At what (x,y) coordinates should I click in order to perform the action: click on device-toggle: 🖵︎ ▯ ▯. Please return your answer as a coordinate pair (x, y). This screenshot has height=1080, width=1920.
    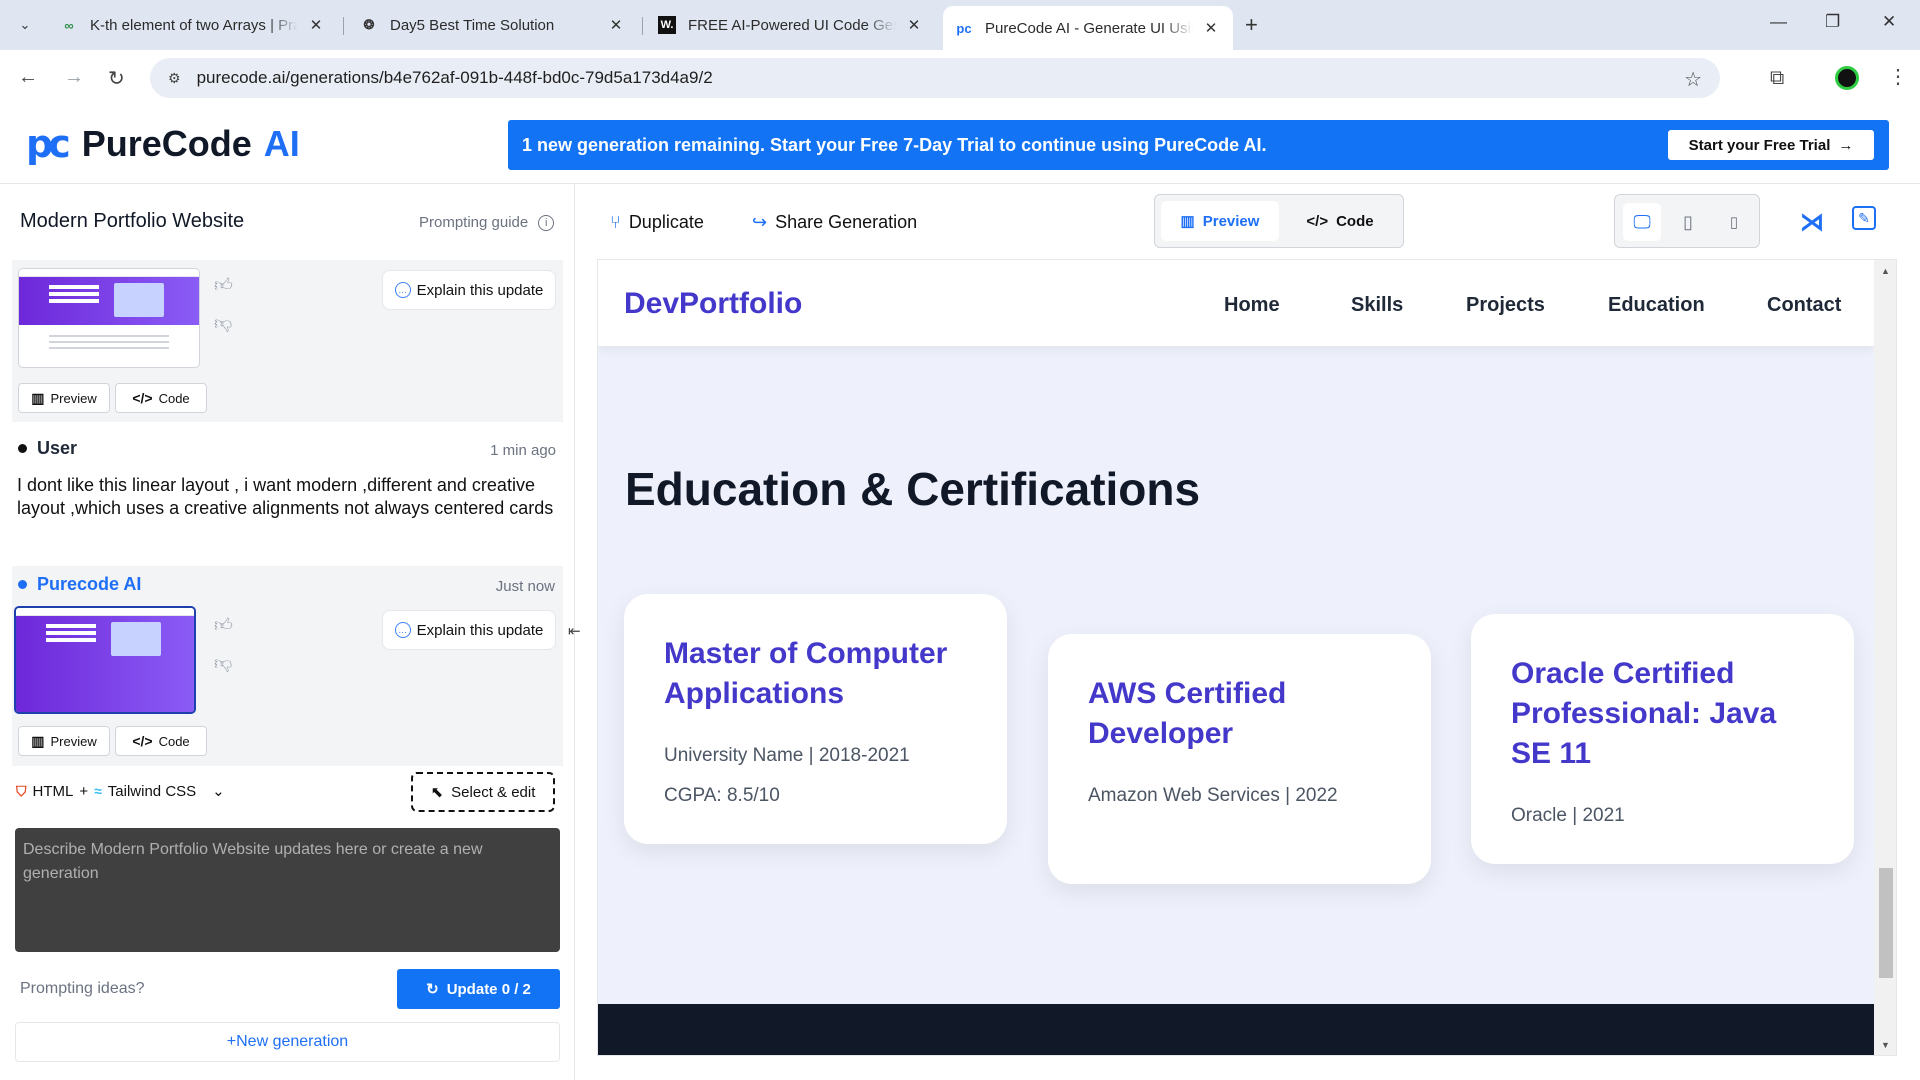
    Looking at the image, I should click on (1687, 221).